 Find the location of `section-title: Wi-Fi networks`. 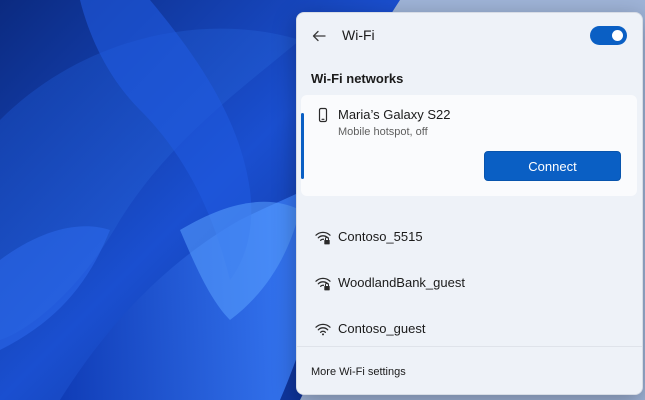

section-title: Wi-Fi networks is located at coordinates (357, 78).